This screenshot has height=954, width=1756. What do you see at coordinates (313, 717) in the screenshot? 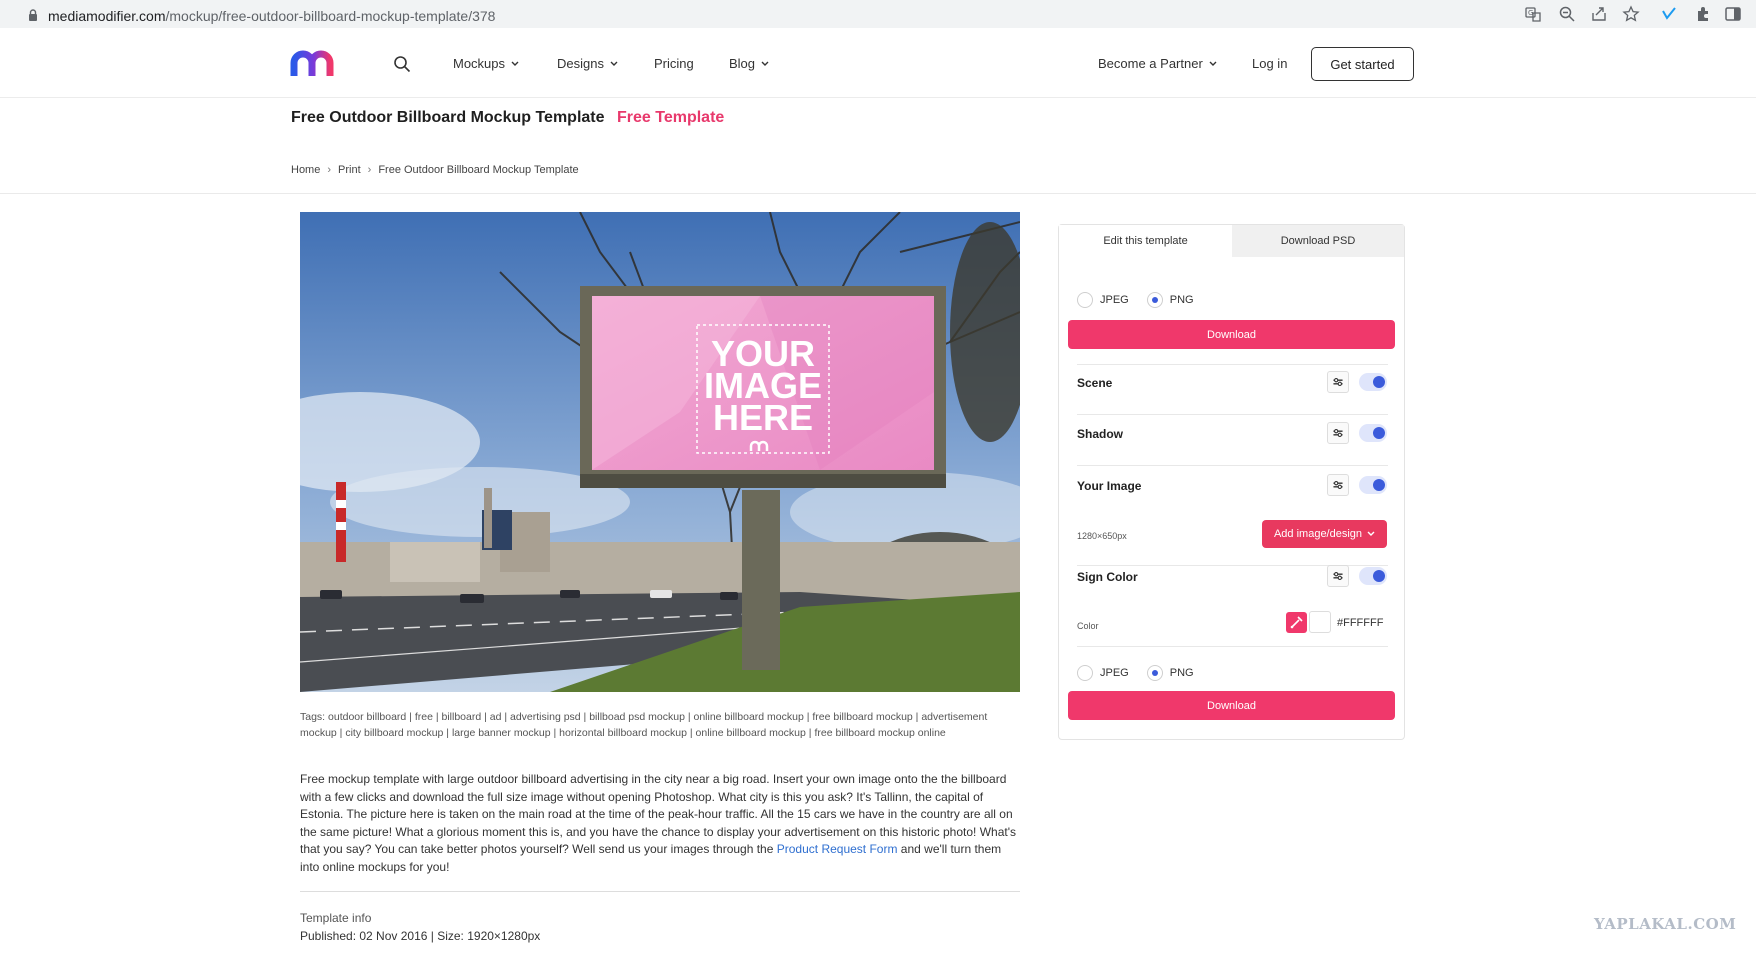
I see `tags-prefix: Tags:` at bounding box center [313, 717].